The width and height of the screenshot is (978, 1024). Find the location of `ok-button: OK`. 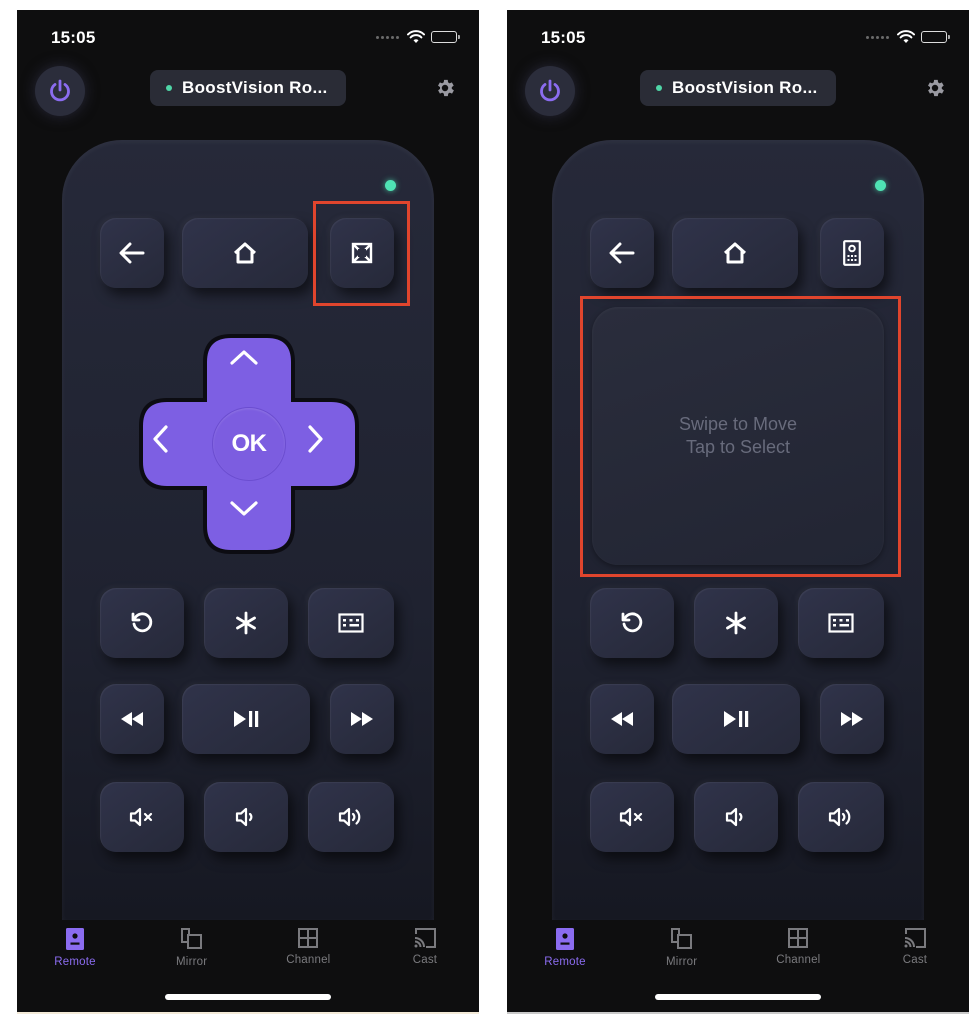

ok-button: OK is located at coordinates (249, 444).